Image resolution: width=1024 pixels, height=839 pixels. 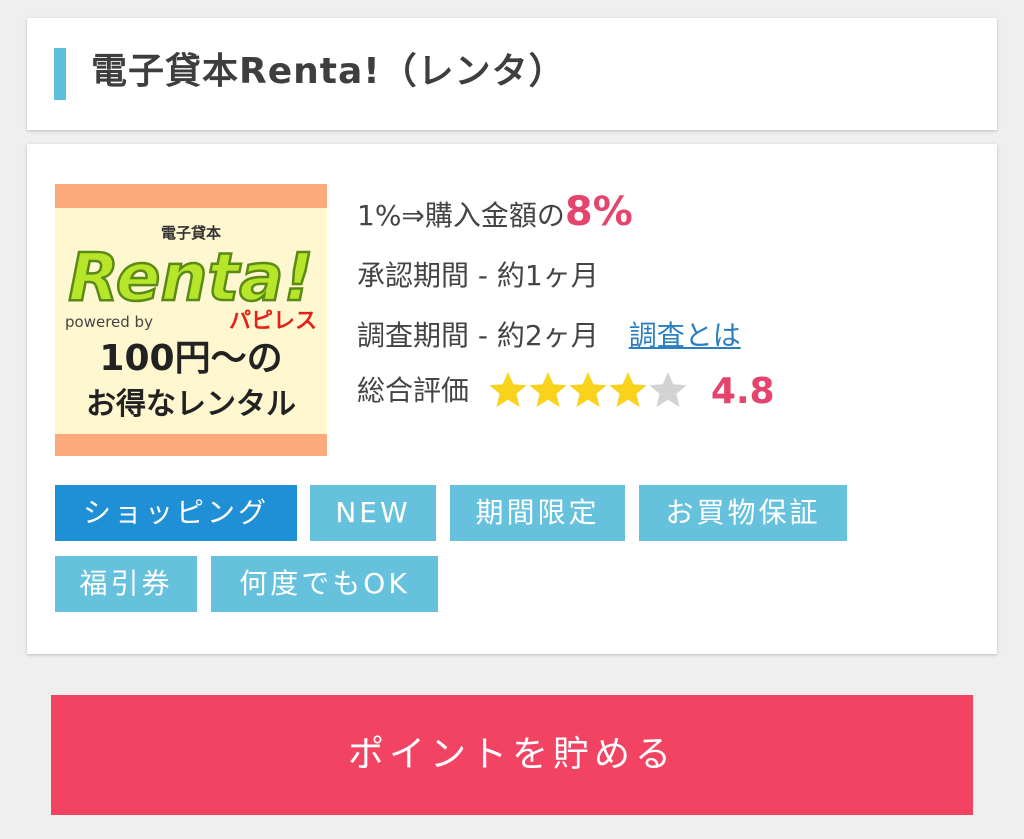 I want to click on approval-period: 承認期間 - 約1ヶ月, so click(x=478, y=275).